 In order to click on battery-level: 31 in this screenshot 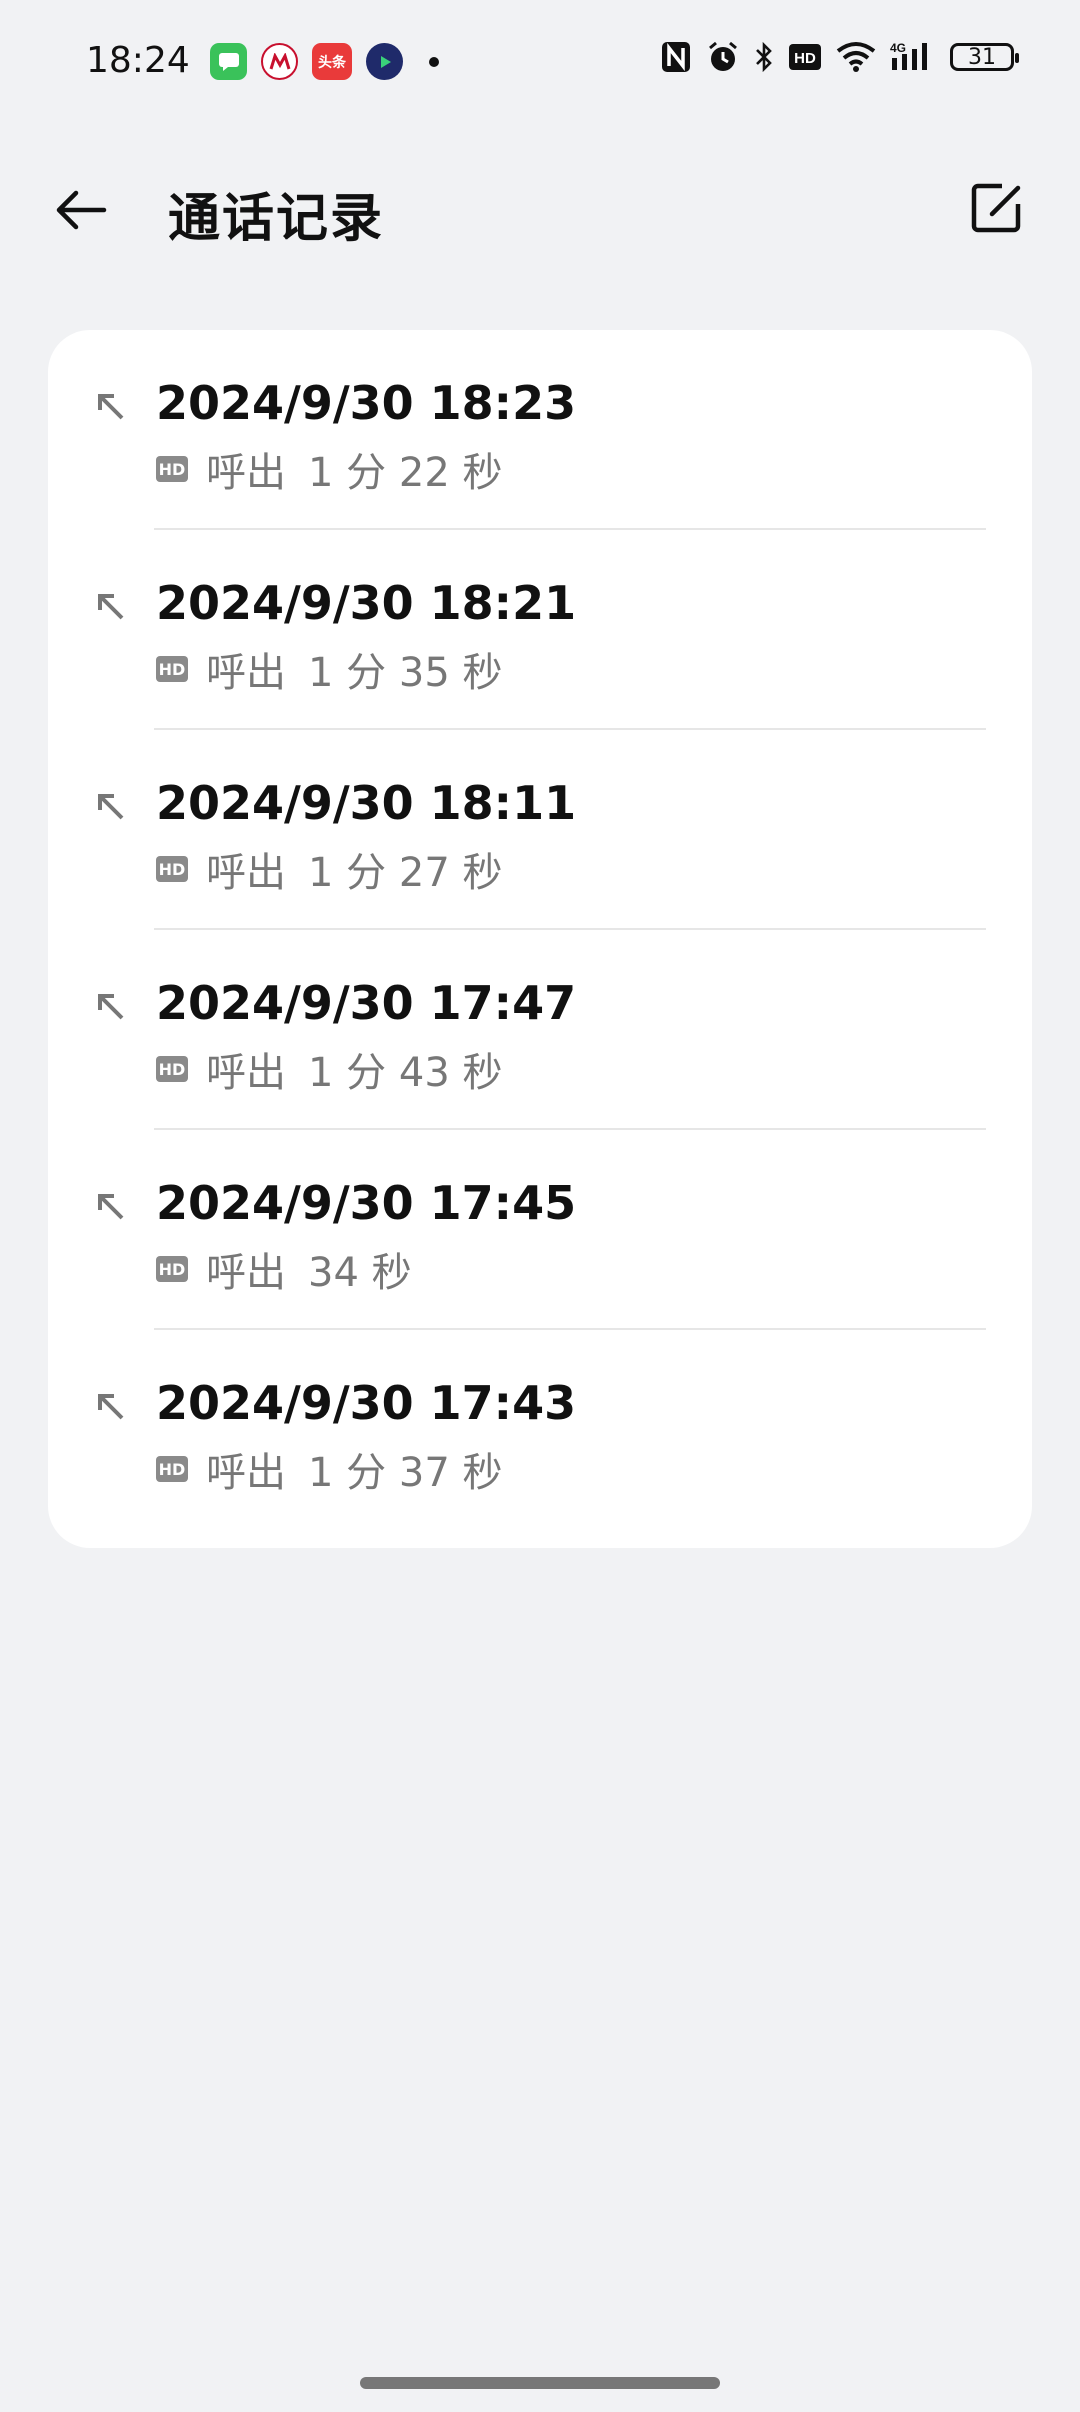, I will do `click(982, 57)`.